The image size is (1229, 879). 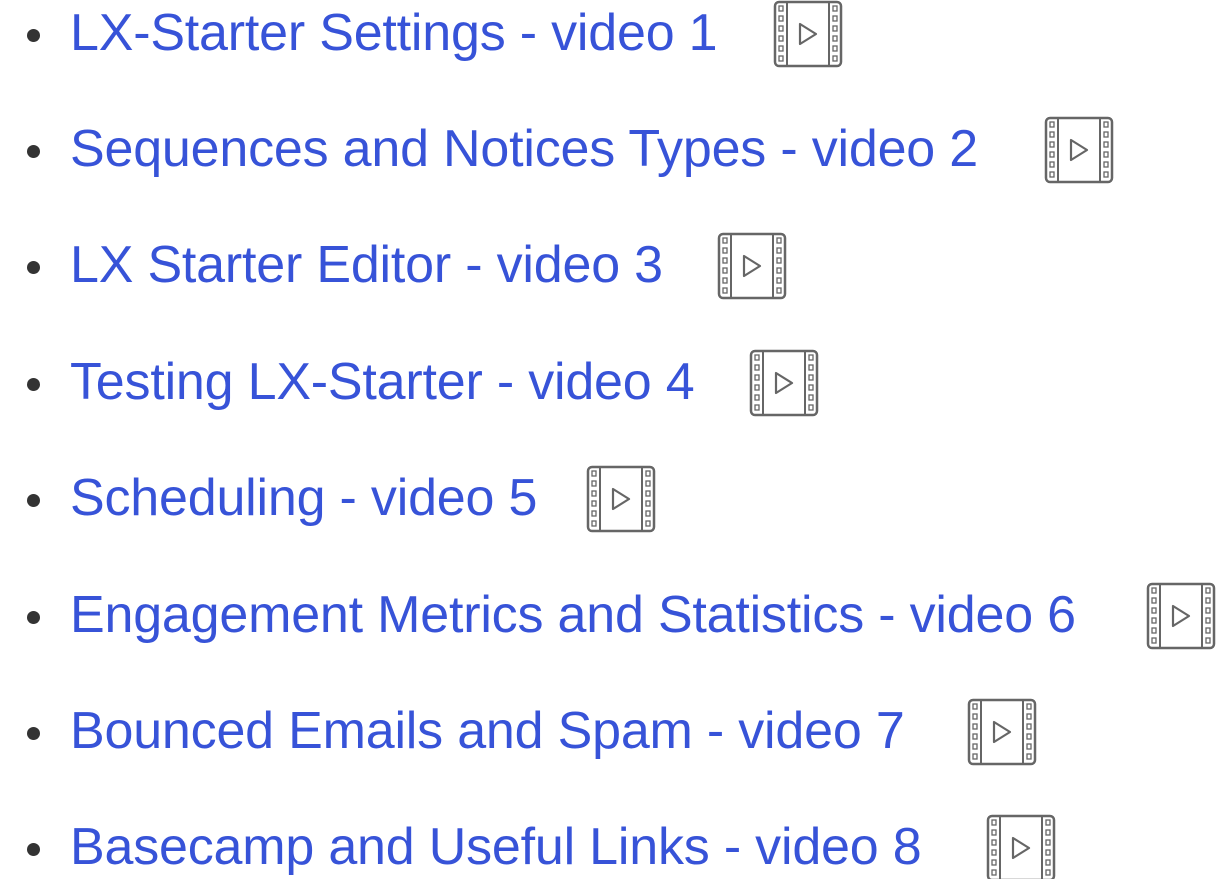 What do you see at coordinates (394, 36) in the screenshot?
I see `video-link-1: LX-Starter Settings - video 1` at bounding box center [394, 36].